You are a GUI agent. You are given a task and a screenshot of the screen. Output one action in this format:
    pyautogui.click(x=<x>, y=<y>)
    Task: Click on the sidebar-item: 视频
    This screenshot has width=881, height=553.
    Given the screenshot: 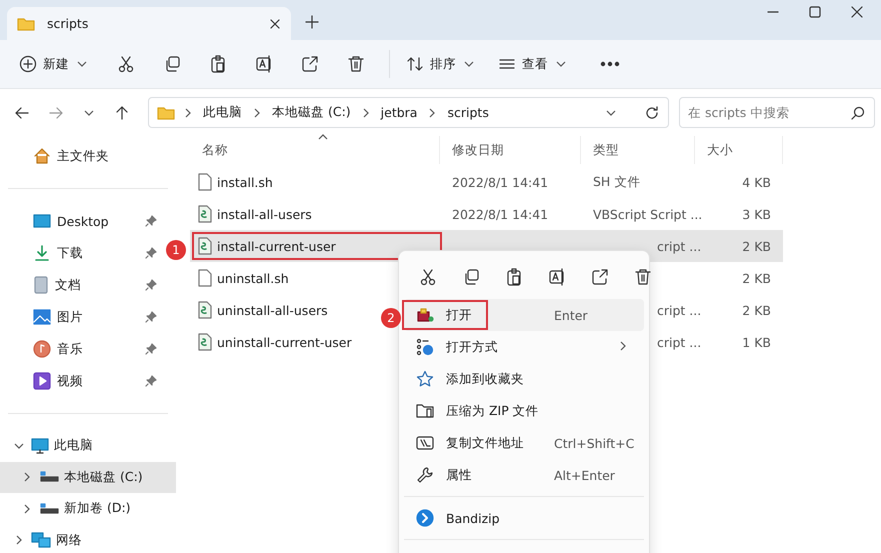 What is the action you would take?
    pyautogui.click(x=82, y=381)
    